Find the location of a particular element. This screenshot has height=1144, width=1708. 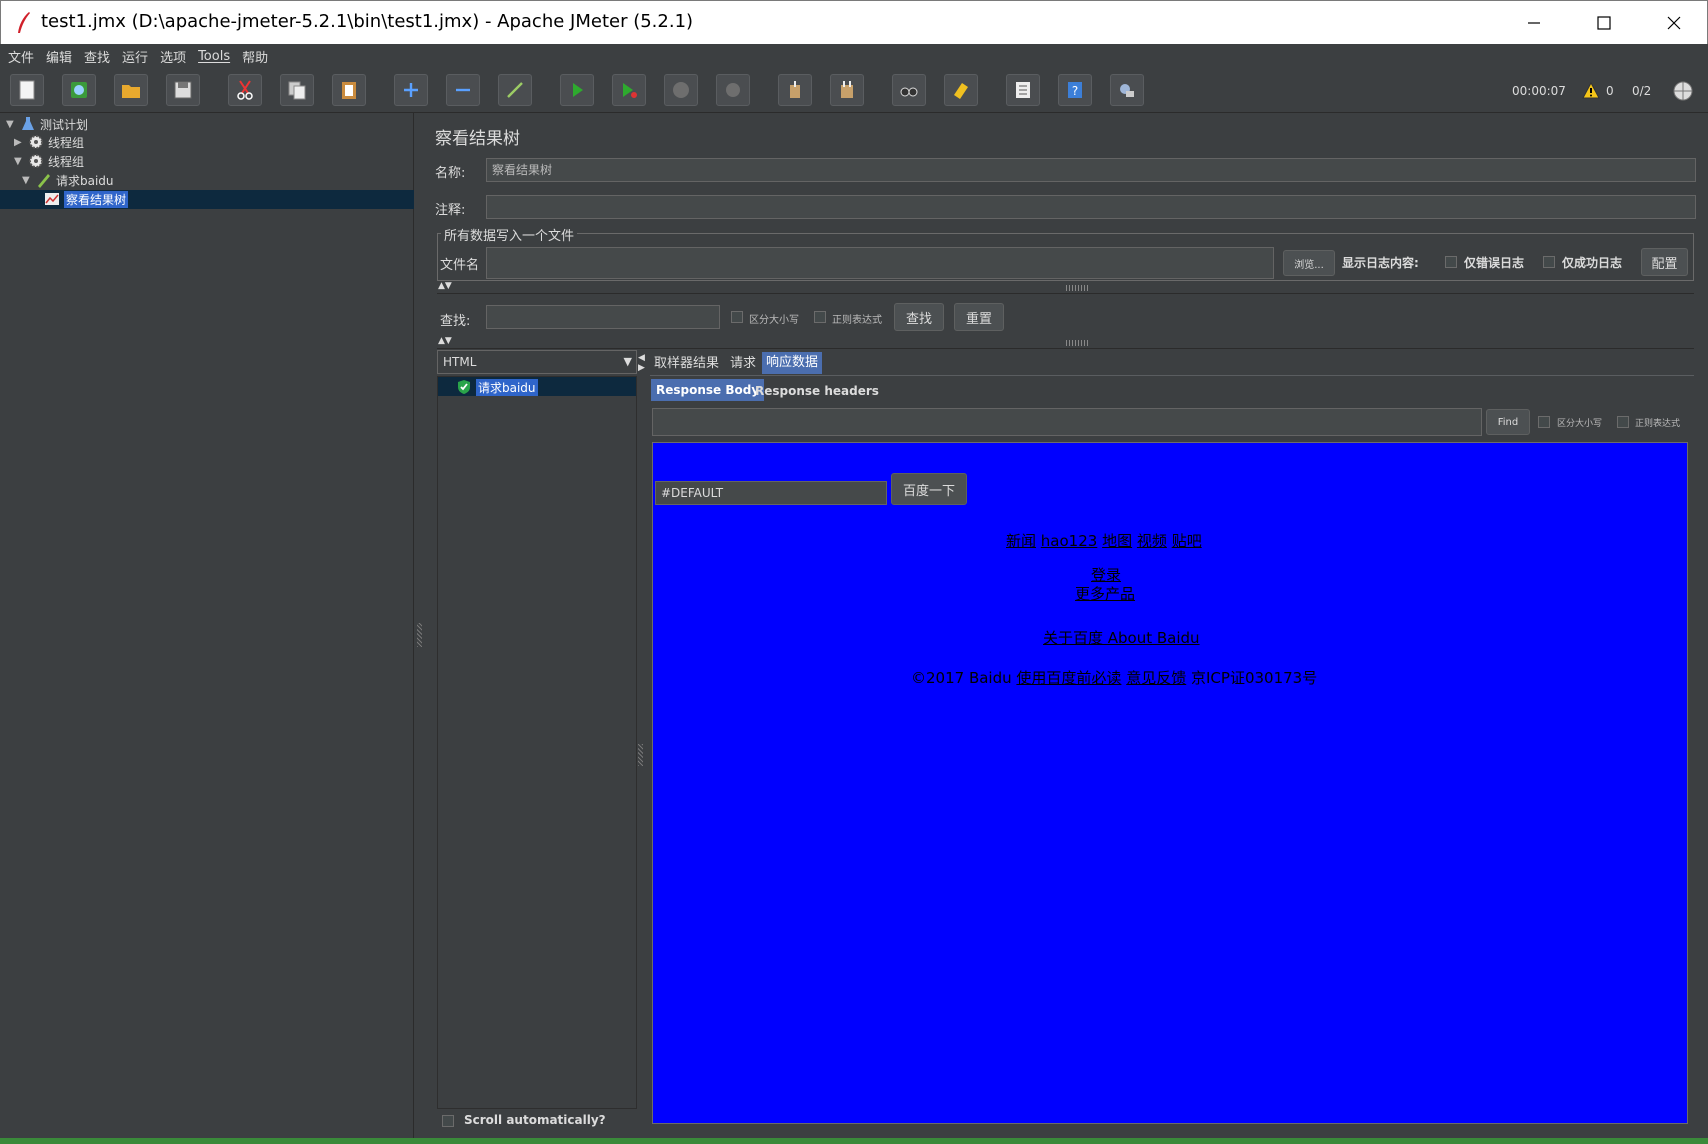

paste-button is located at coordinates (349, 90).